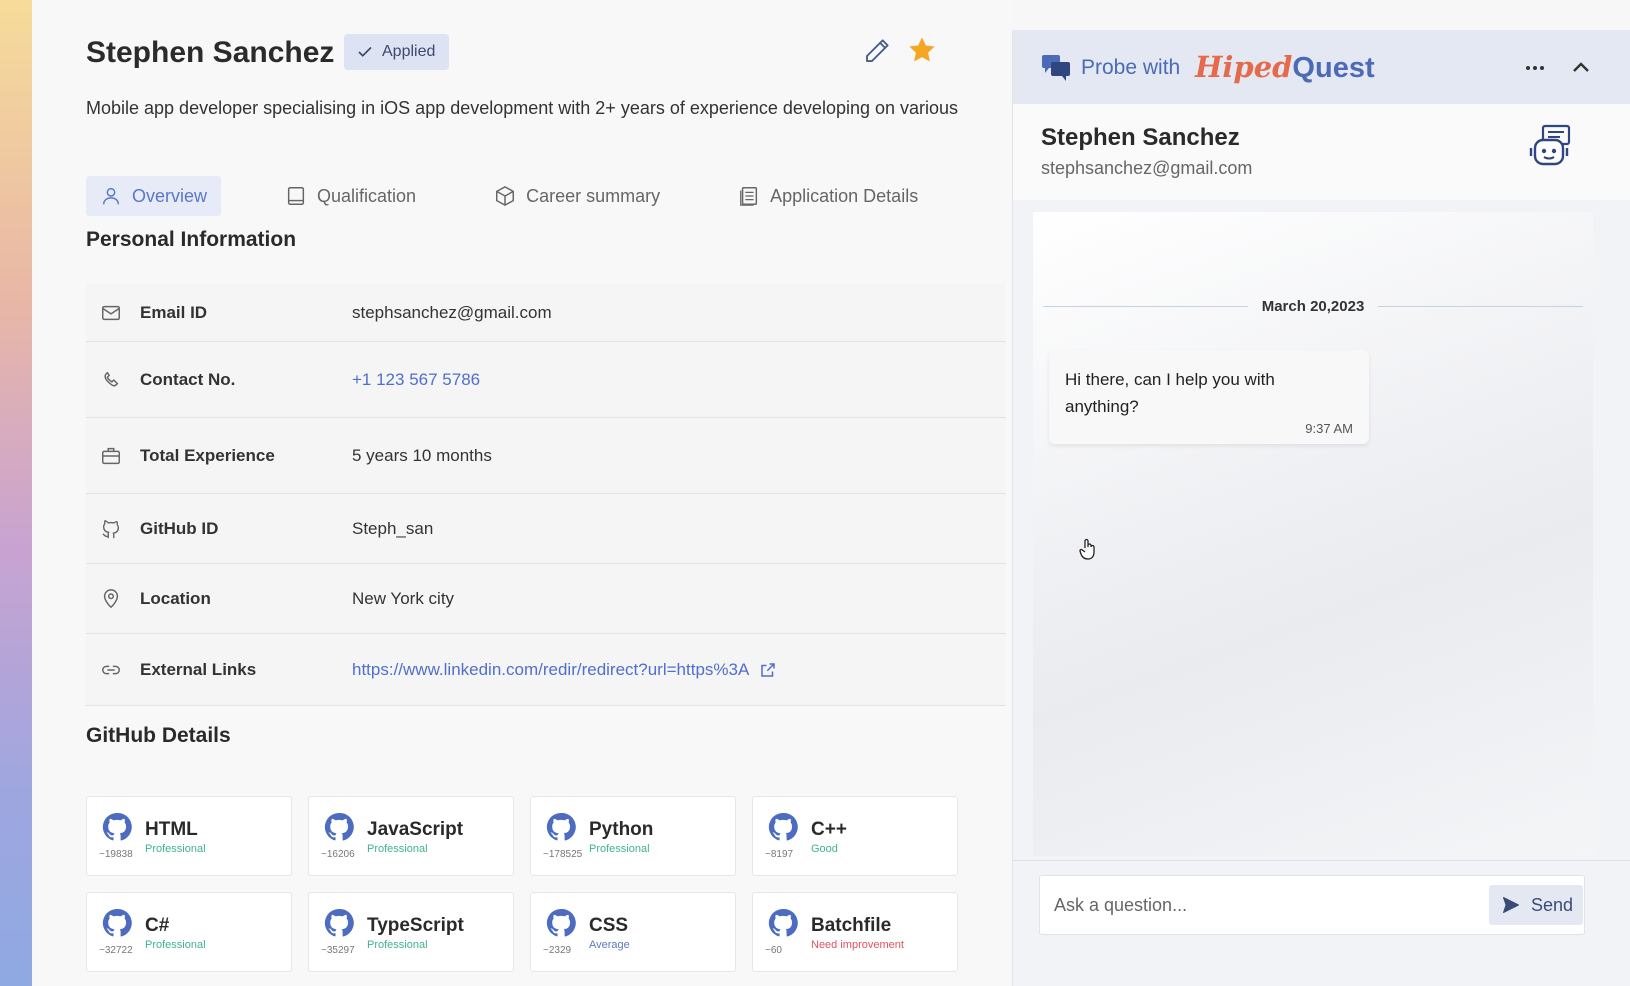 The width and height of the screenshot is (1630, 986). I want to click on info-row-contact: Contact No. +1 123 567 5786, so click(546, 380).